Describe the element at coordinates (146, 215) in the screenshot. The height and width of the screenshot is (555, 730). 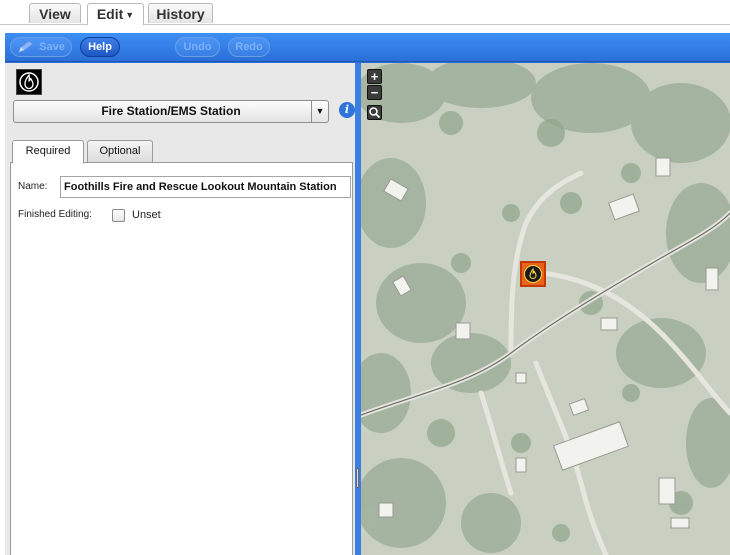
I see `finished-editing-value: Unset` at that location.